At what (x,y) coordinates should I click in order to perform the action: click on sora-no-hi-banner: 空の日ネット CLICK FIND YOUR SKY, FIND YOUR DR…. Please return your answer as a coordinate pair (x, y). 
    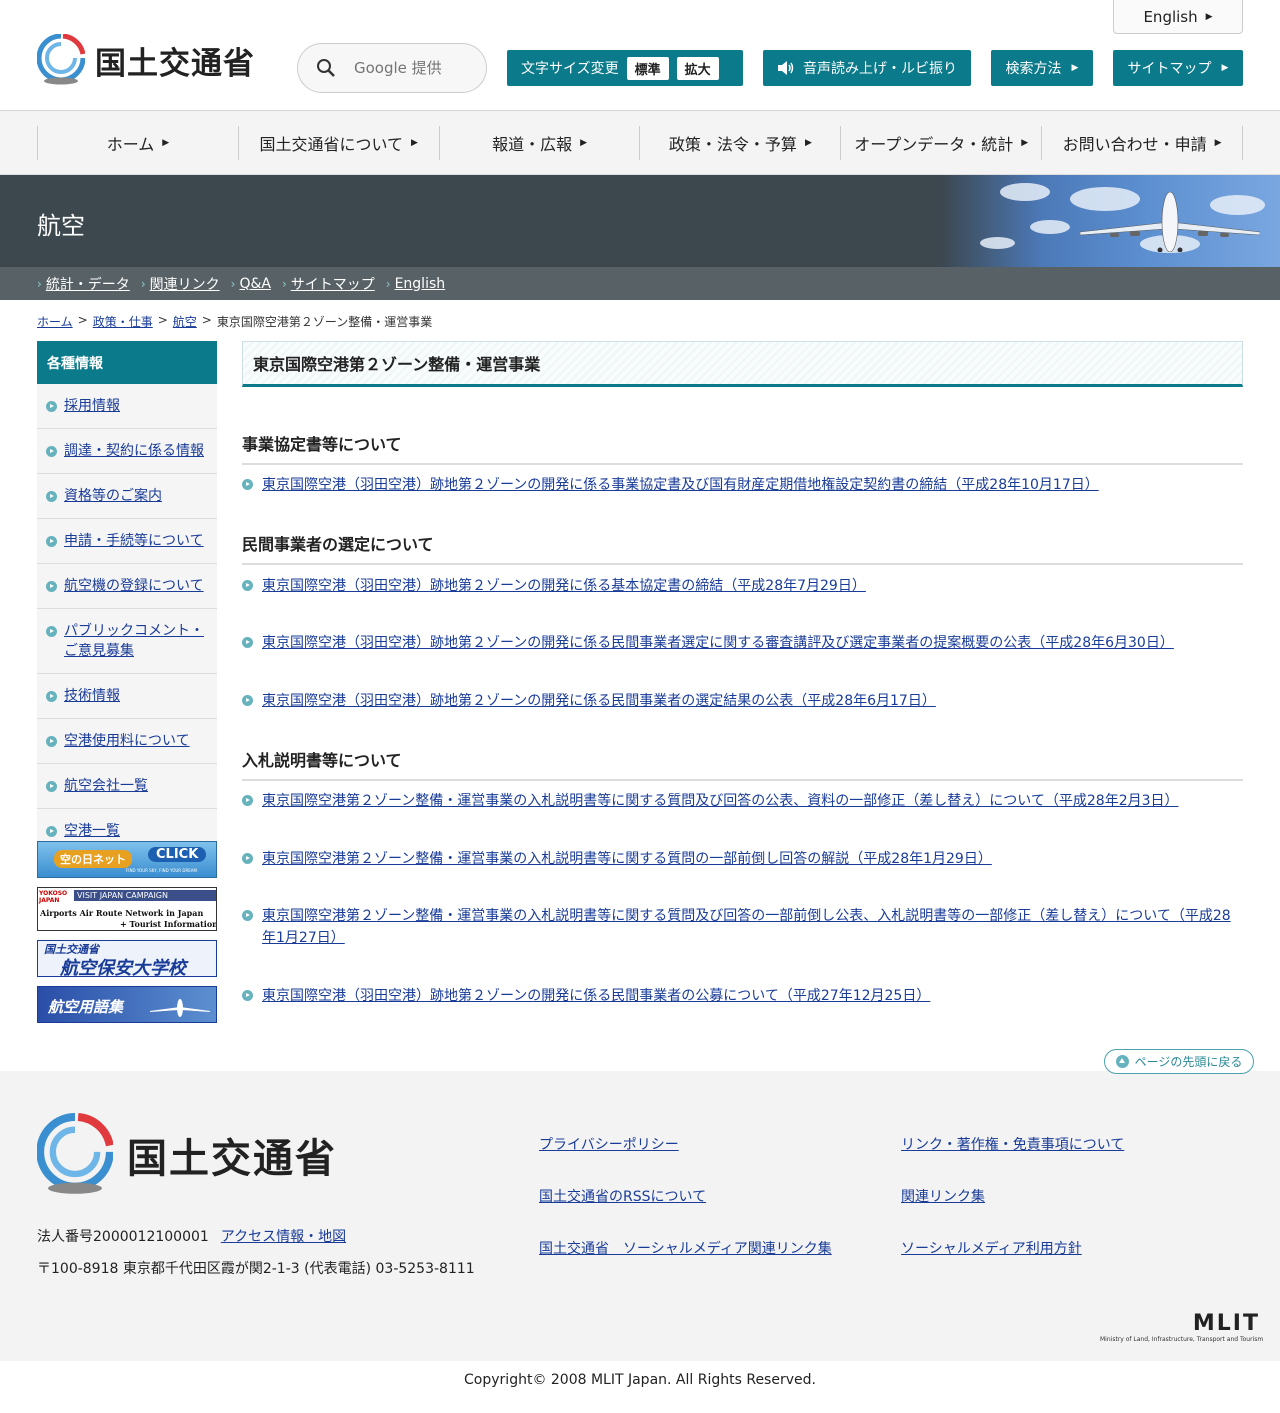
    Looking at the image, I should click on (127, 859).